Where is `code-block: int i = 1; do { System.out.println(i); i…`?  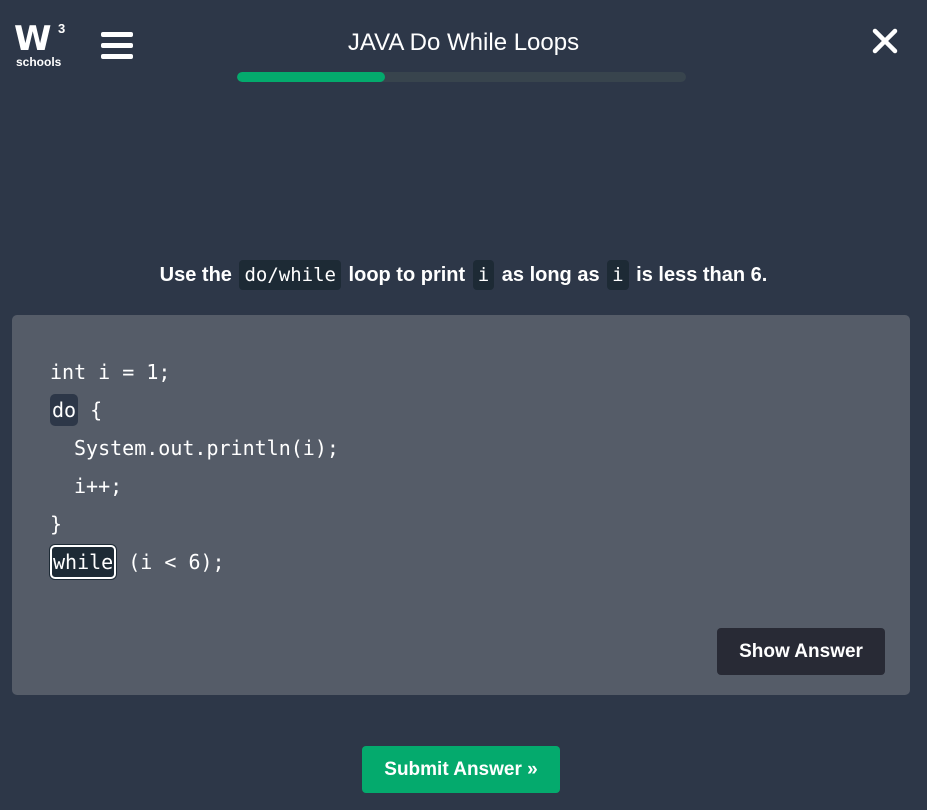 code-block: int i = 1; do { System.out.println(i); i… is located at coordinates (194, 467).